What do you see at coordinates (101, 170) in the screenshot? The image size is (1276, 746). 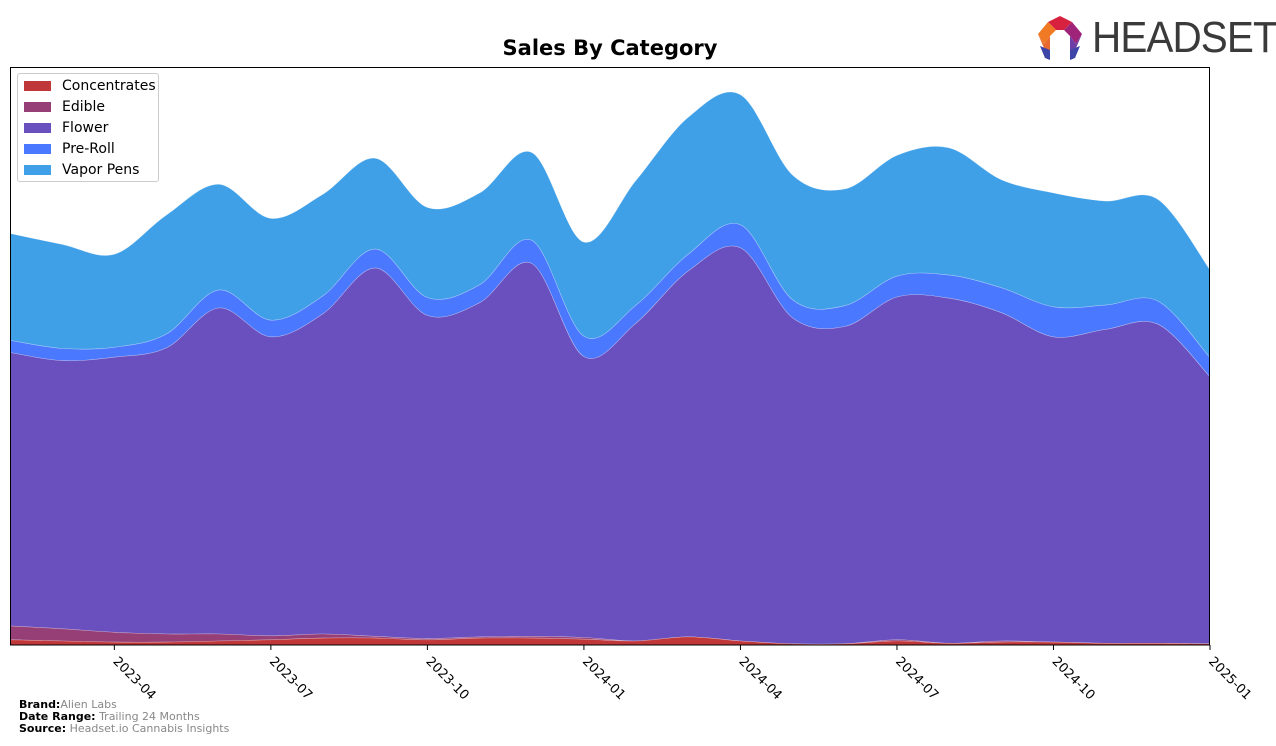 I see `legend-label: Vapor Pens` at bounding box center [101, 170].